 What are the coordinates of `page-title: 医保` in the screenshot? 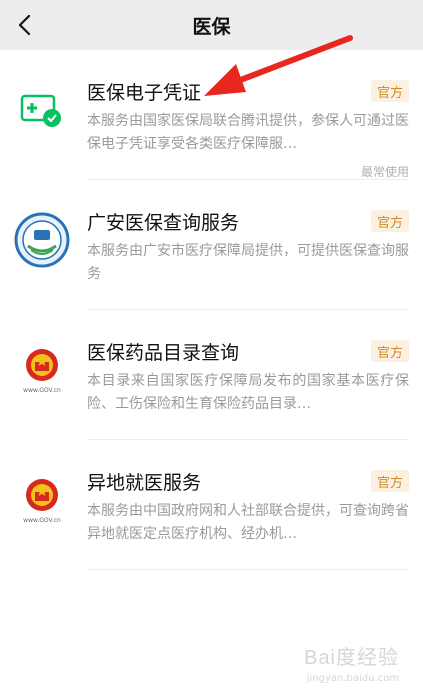 It's located at (211, 27).